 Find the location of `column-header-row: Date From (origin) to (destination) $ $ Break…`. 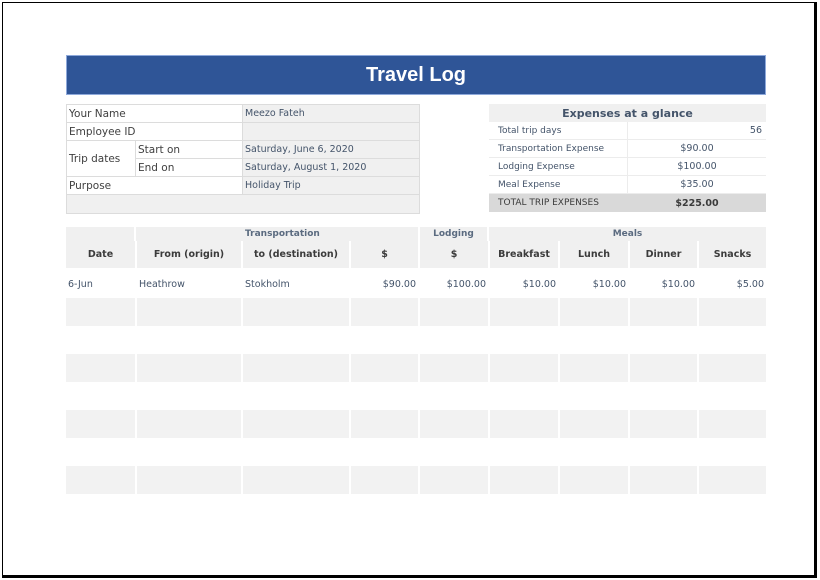

column-header-row: Date From (origin) to (destination) $ $ Break… is located at coordinates (416, 254).